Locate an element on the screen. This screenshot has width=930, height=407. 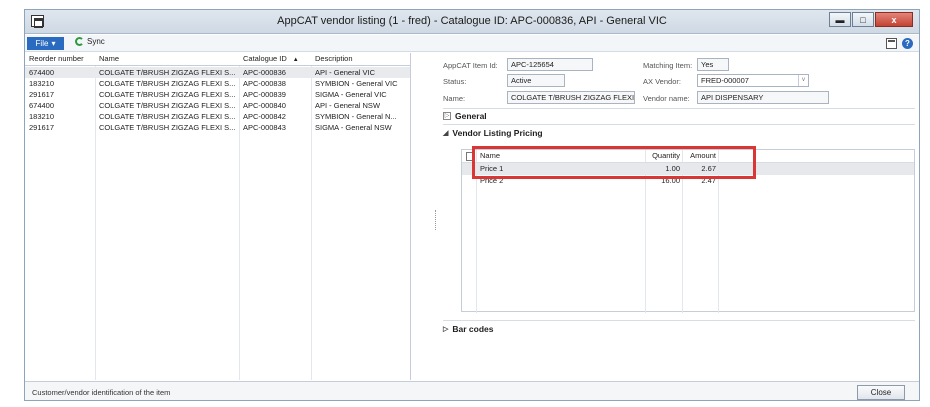
cell-description: SIGMA - General VIC is located at coordinates (351, 94).